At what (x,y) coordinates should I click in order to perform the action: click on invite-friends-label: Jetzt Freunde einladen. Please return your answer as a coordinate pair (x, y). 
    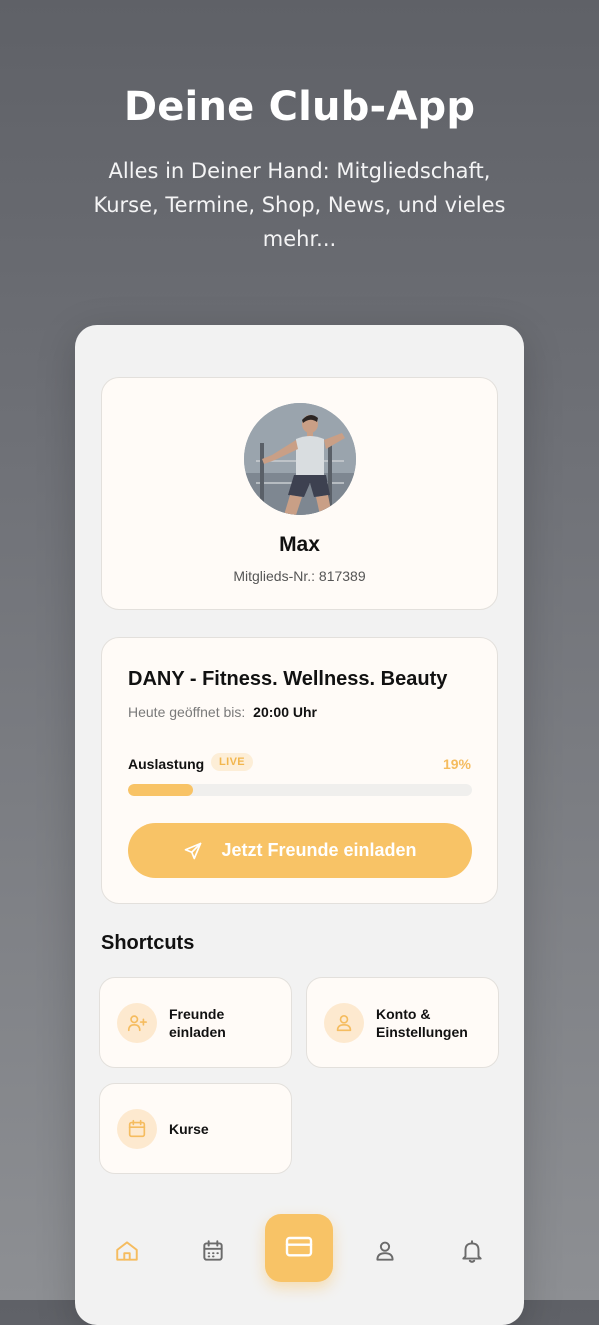
    Looking at the image, I should click on (319, 850).